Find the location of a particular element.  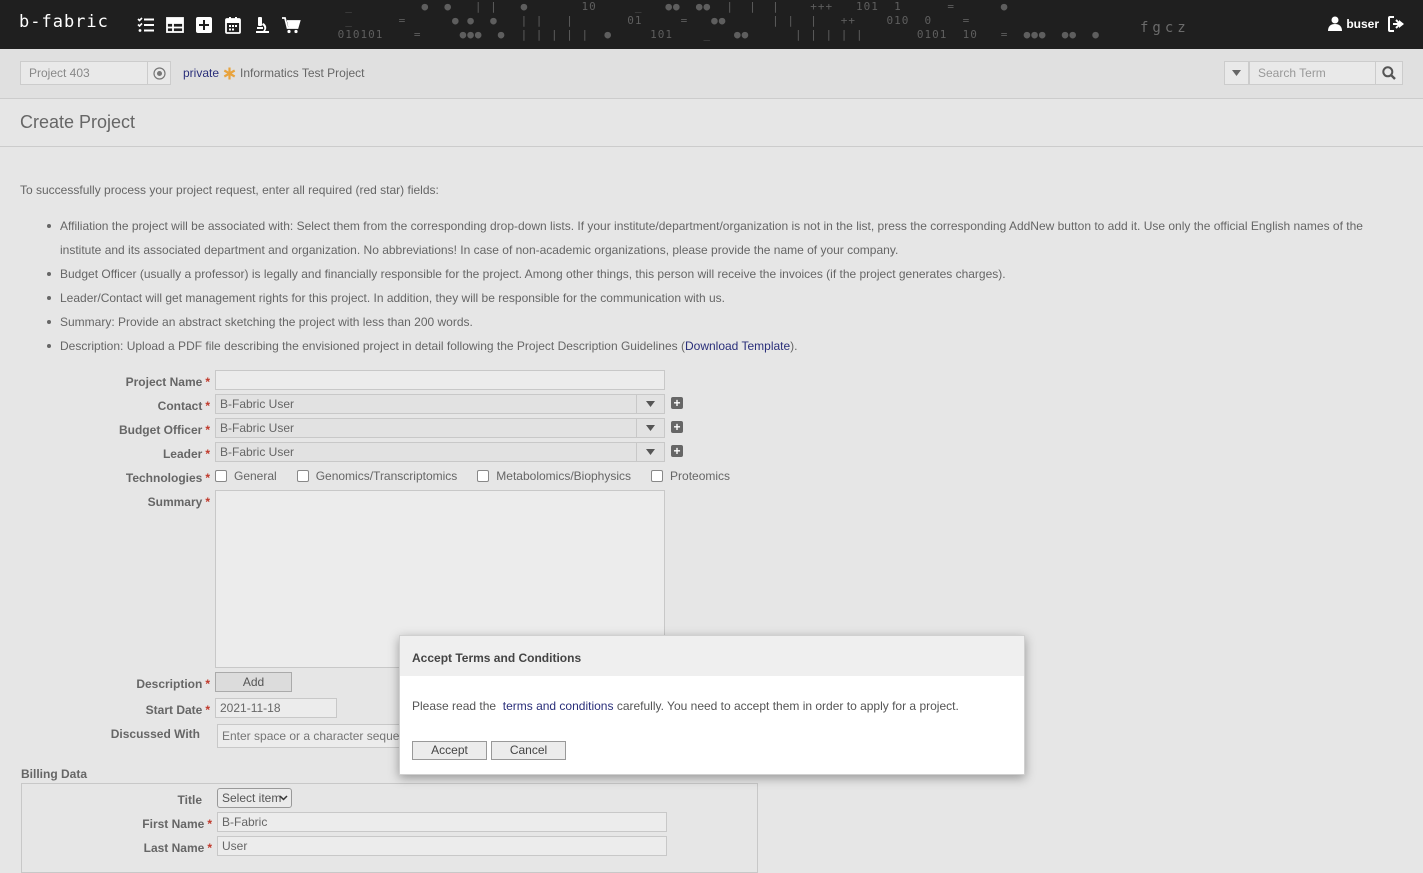

project-target-button is located at coordinates (159, 73).